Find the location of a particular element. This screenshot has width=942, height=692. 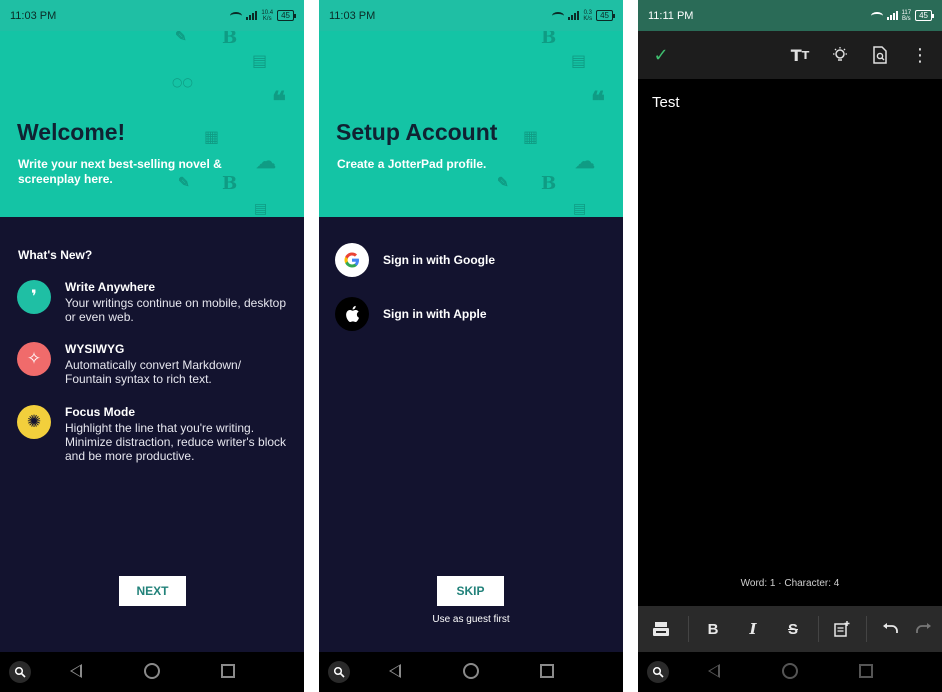

next-button: NEXT is located at coordinates (152, 591).